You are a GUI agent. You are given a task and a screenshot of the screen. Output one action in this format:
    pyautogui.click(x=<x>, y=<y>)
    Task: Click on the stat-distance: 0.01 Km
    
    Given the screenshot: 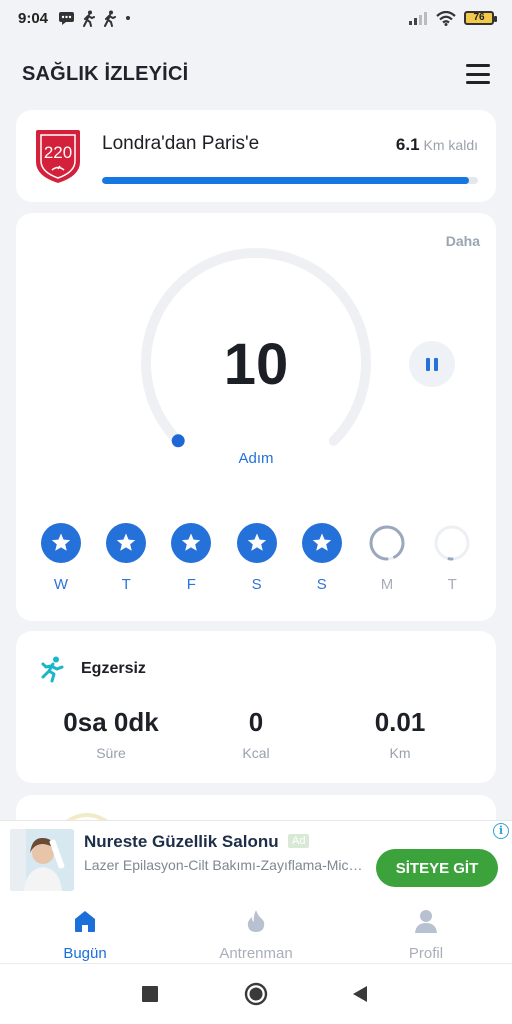 What is the action you would take?
    pyautogui.click(x=400, y=734)
    